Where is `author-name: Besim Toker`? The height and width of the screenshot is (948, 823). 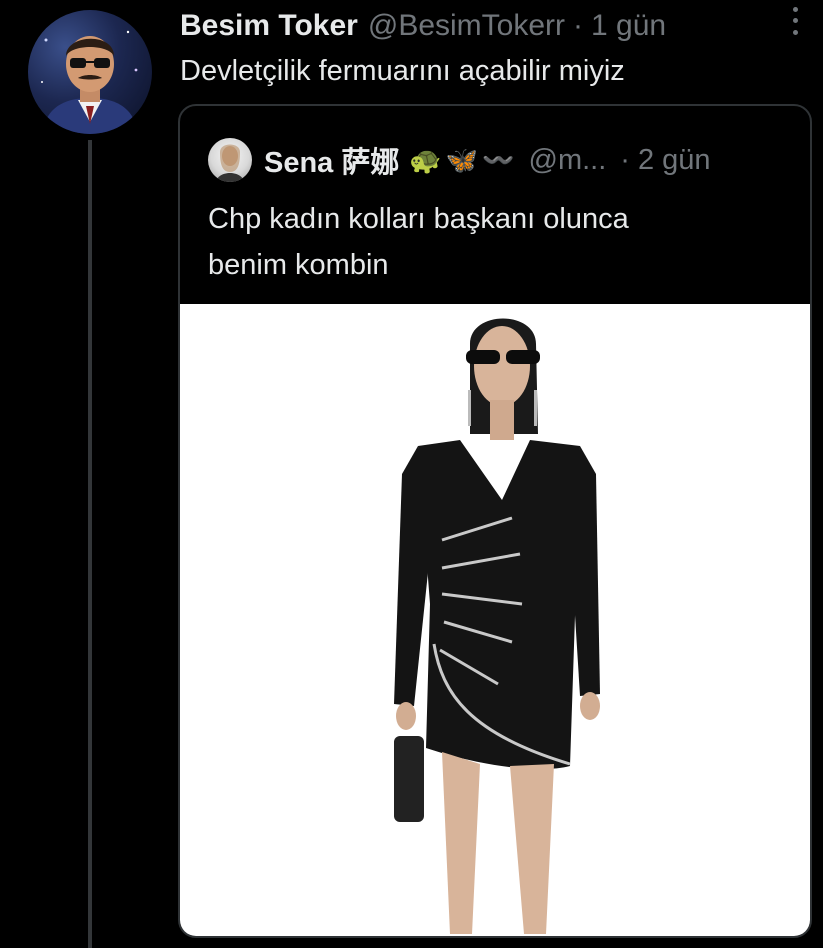
author-name: Besim Toker is located at coordinates (269, 26).